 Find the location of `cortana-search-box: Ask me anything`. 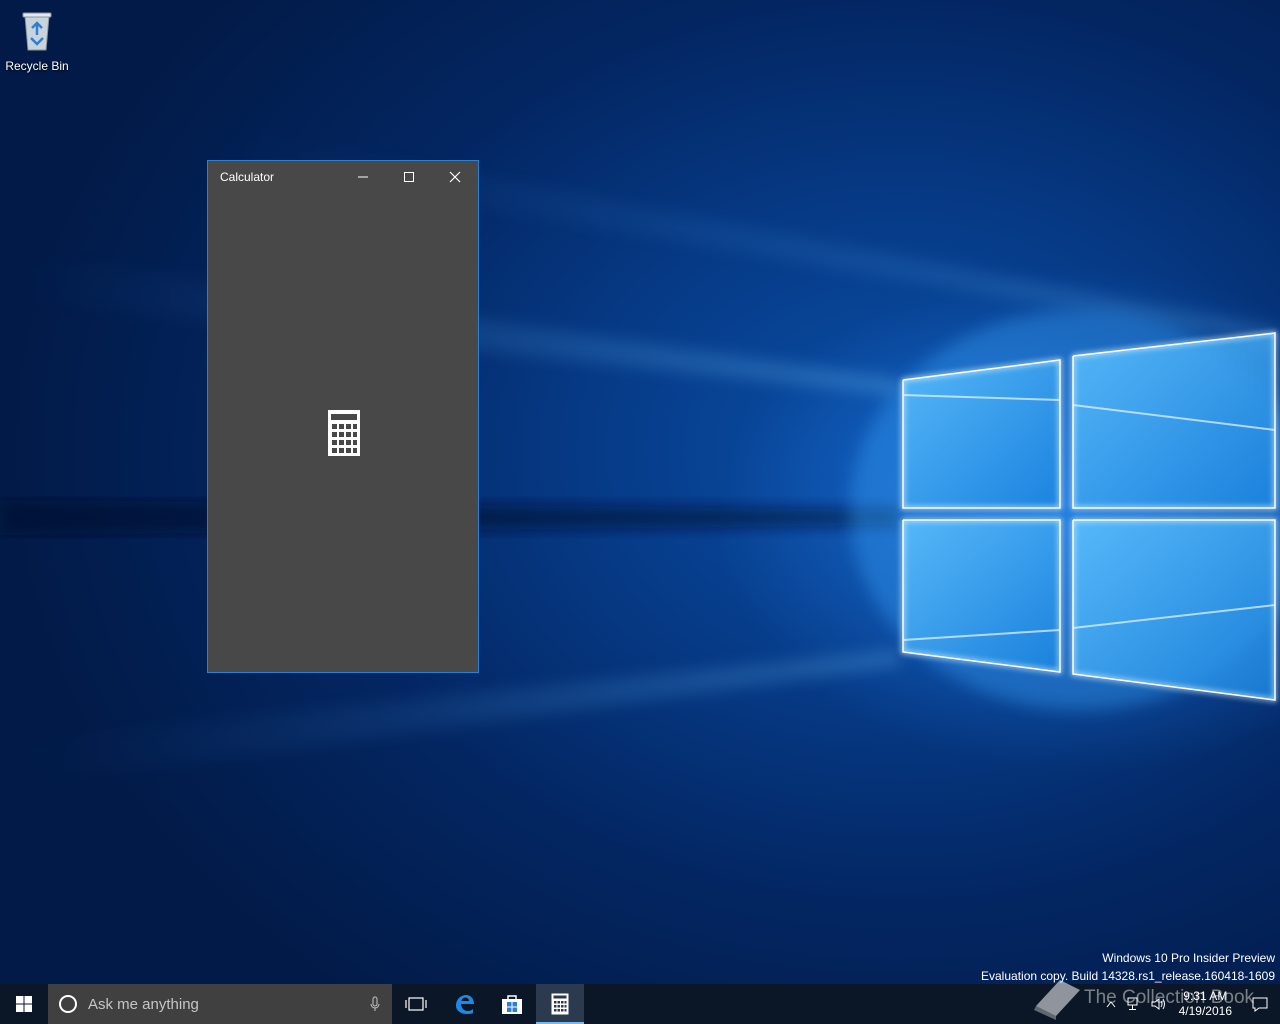

cortana-search-box: Ask me anything is located at coordinates (220, 1004).